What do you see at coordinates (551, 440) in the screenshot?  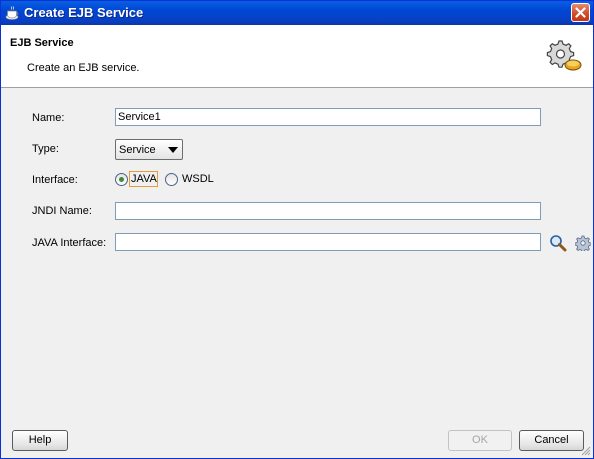 I see `cancel-button: Cancel` at bounding box center [551, 440].